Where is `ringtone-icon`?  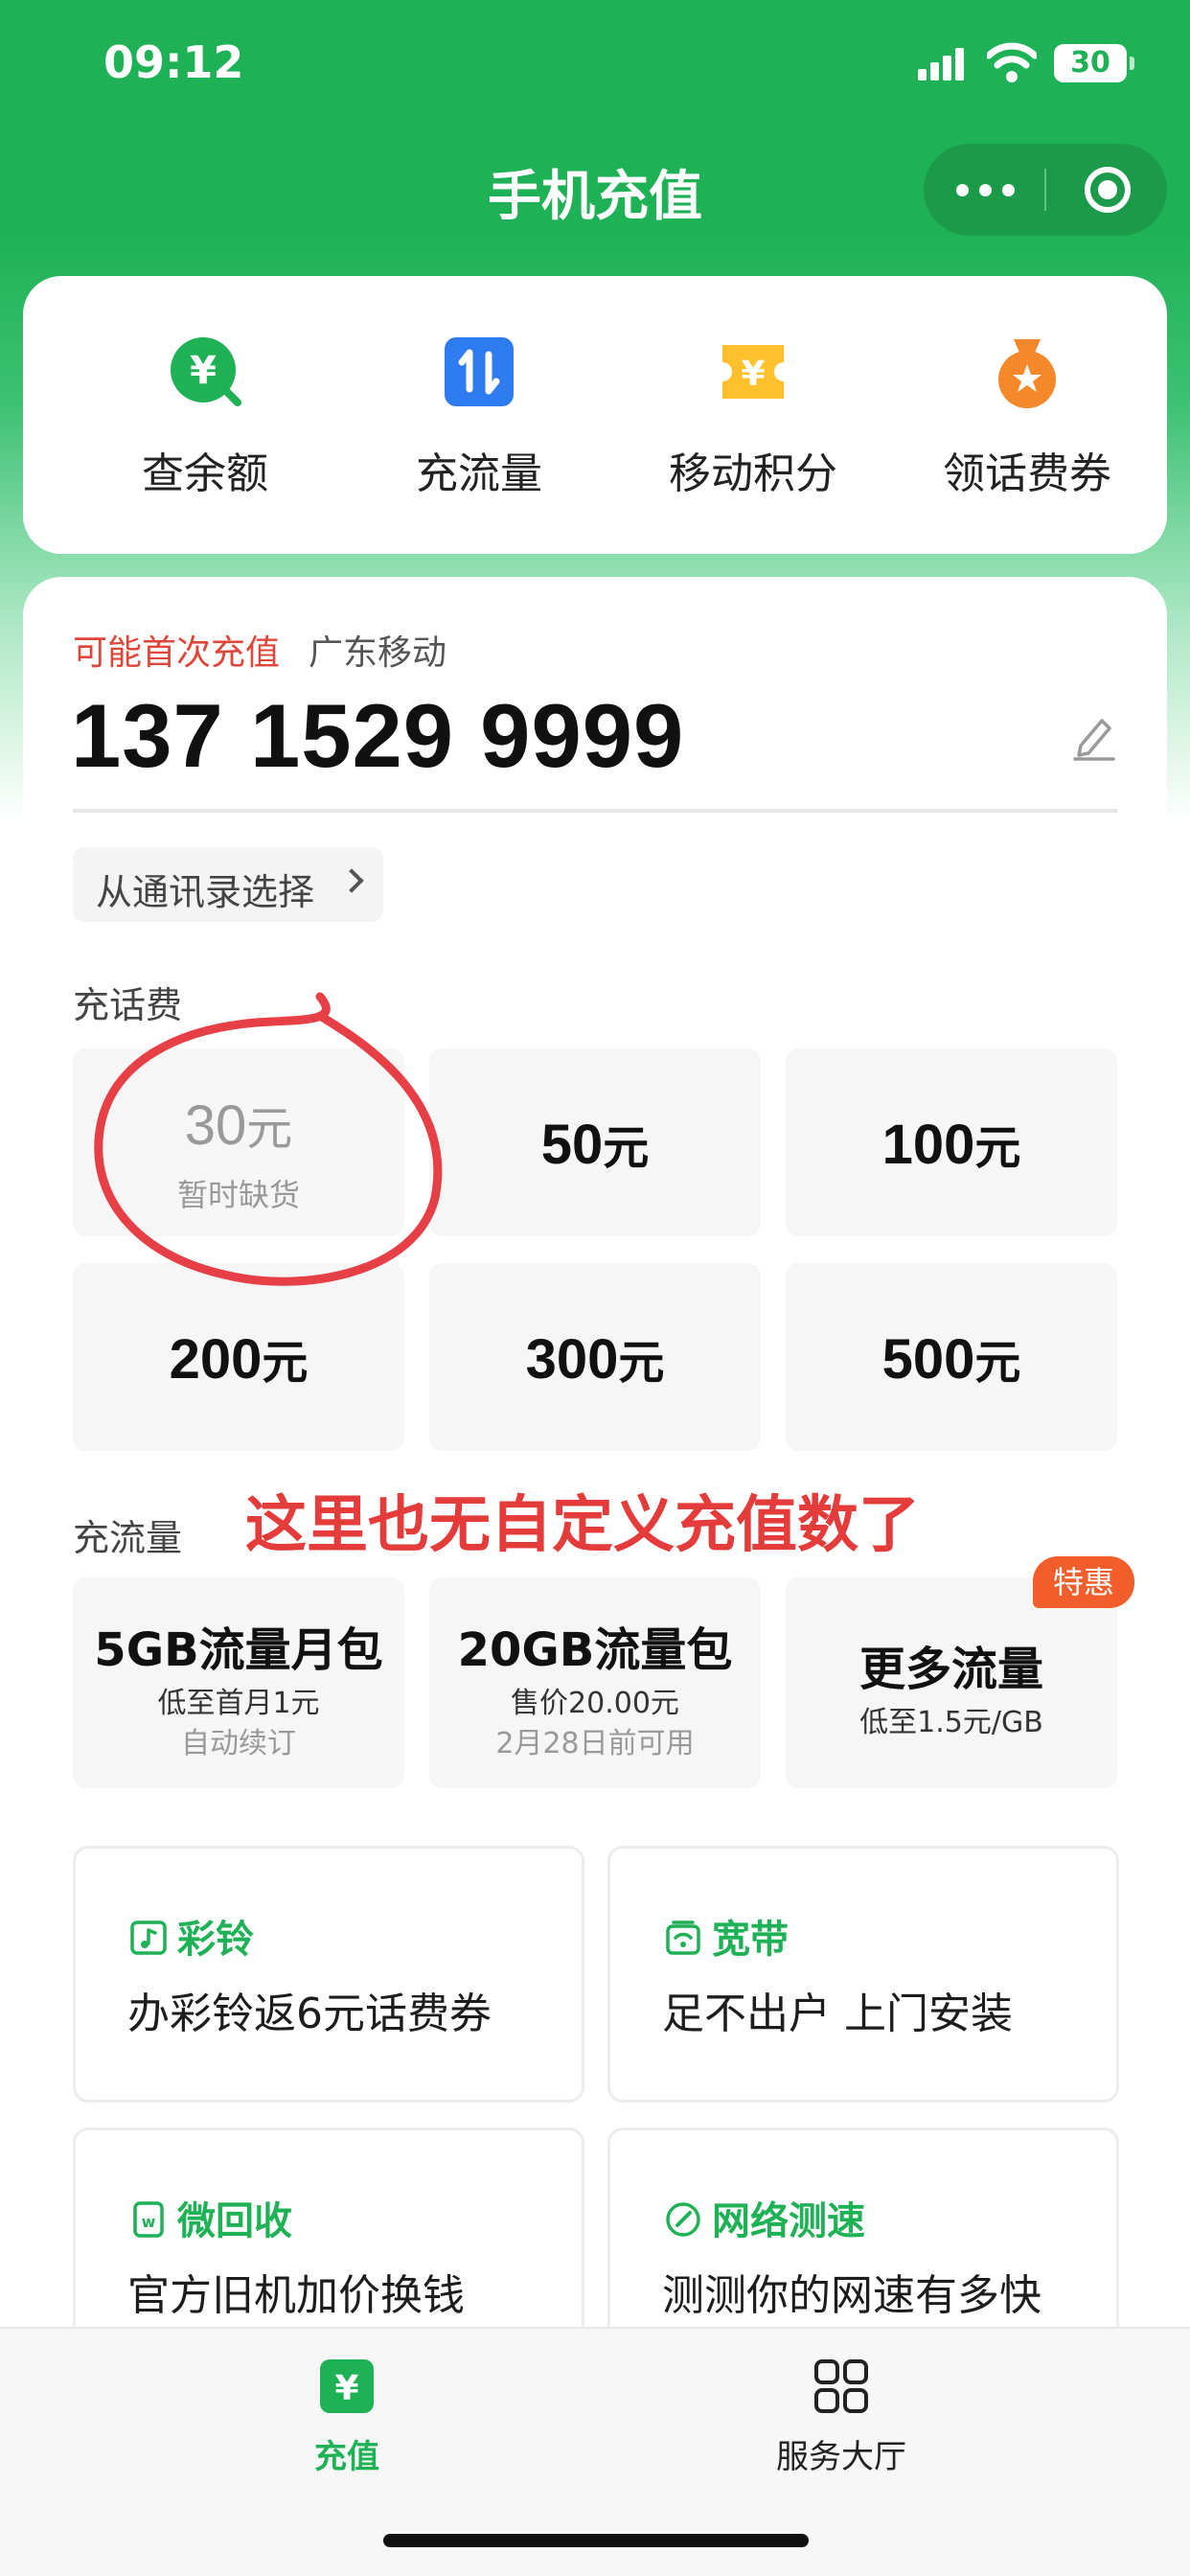 ringtone-icon is located at coordinates (148, 1937).